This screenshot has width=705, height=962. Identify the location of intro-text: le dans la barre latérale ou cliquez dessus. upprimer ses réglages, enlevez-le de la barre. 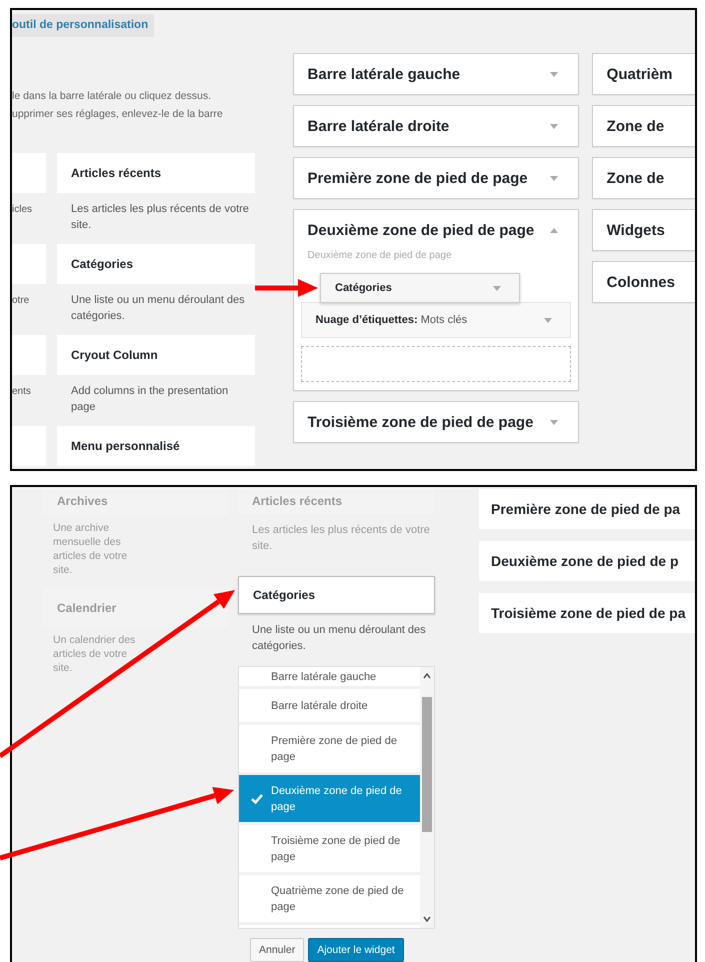
(118, 105).